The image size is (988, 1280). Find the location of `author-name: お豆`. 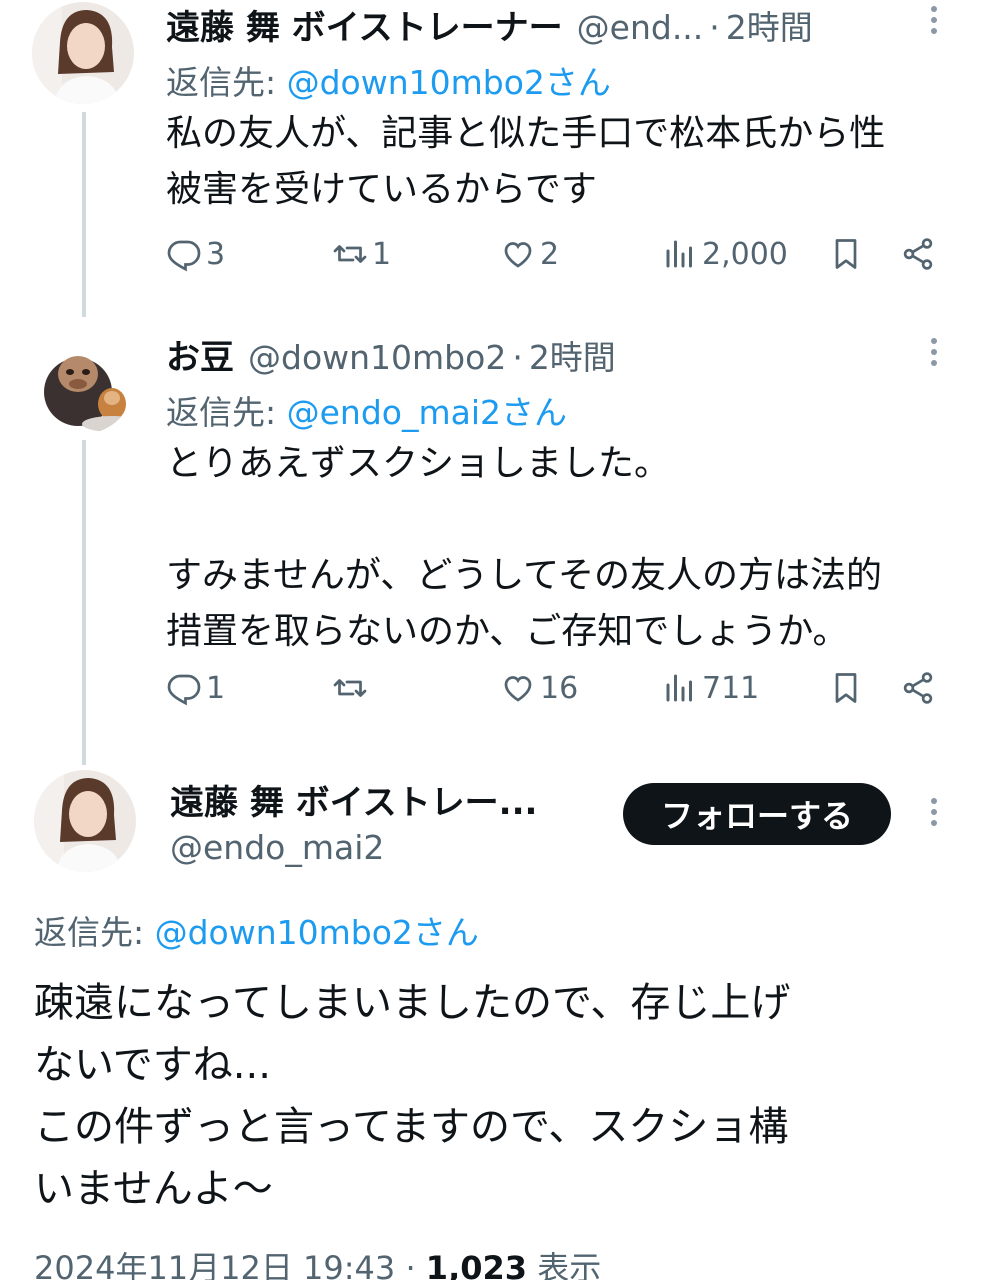

author-name: お豆 is located at coordinates (200, 354).